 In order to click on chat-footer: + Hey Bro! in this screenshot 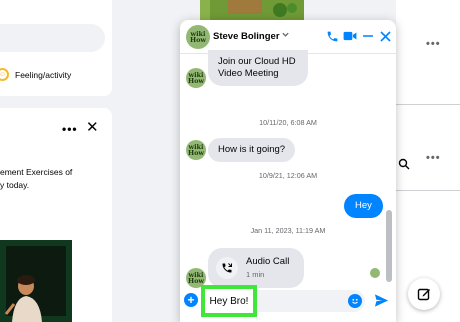, I will do `click(288, 302)`.